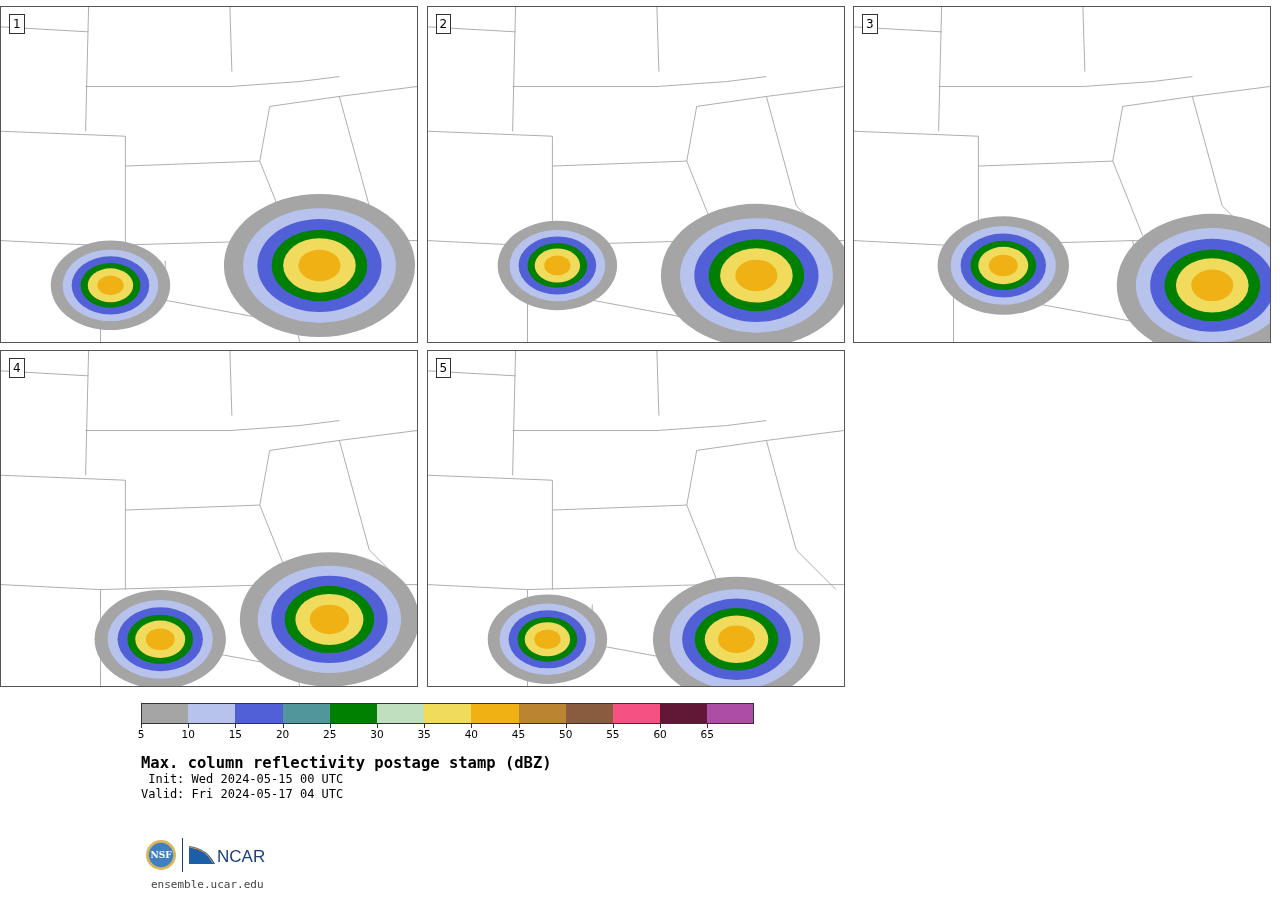  Describe the element at coordinates (518, 734) in the screenshot. I see `scale-label: 45` at that location.